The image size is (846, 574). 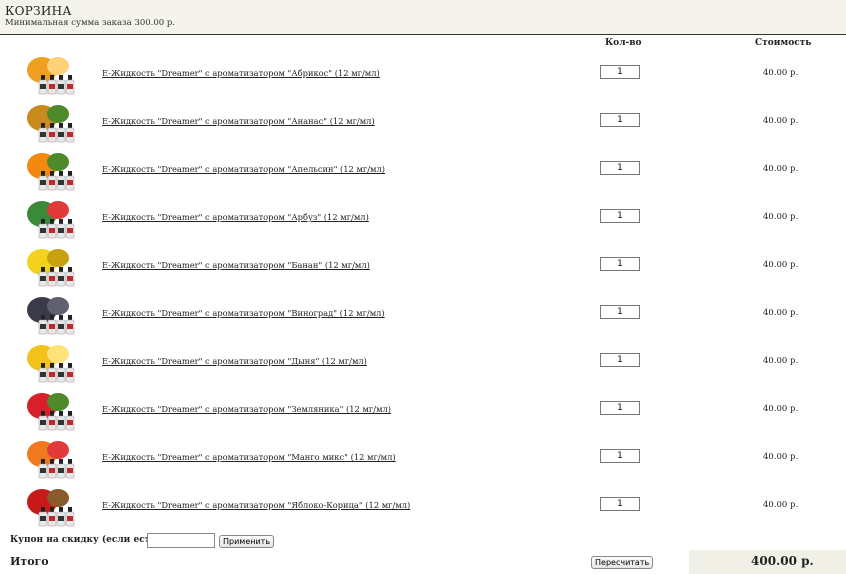 What do you see at coordinates (247, 541) in the screenshot?
I see `apply-coupon-button: Применить` at bounding box center [247, 541].